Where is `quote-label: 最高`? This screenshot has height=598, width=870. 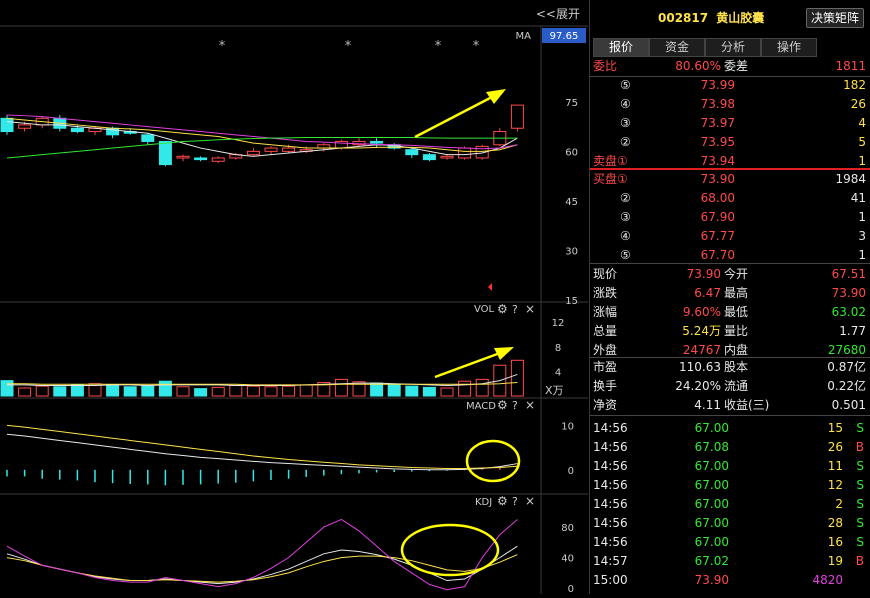
quote-label: 最高 is located at coordinates (736, 293).